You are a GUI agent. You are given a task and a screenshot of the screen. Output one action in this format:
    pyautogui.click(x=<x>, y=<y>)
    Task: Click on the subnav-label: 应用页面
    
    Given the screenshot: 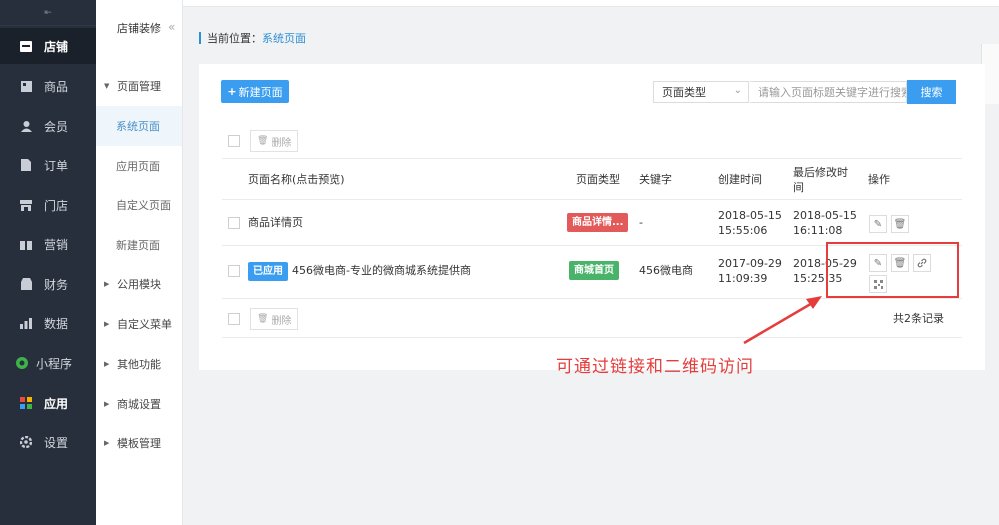 What is the action you would take?
    pyautogui.click(x=138, y=166)
    